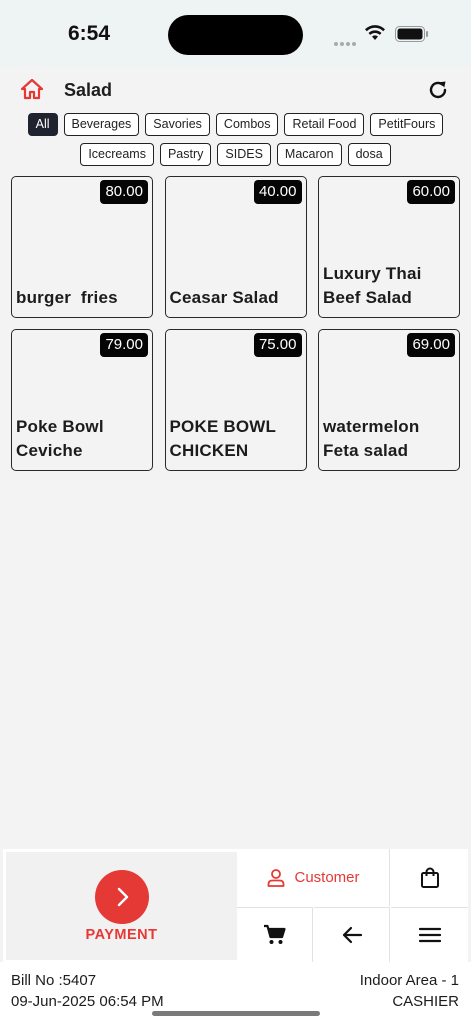  Describe the element at coordinates (60, 438) in the screenshot. I see `product-name: Poke Bowl Ceviche` at that location.